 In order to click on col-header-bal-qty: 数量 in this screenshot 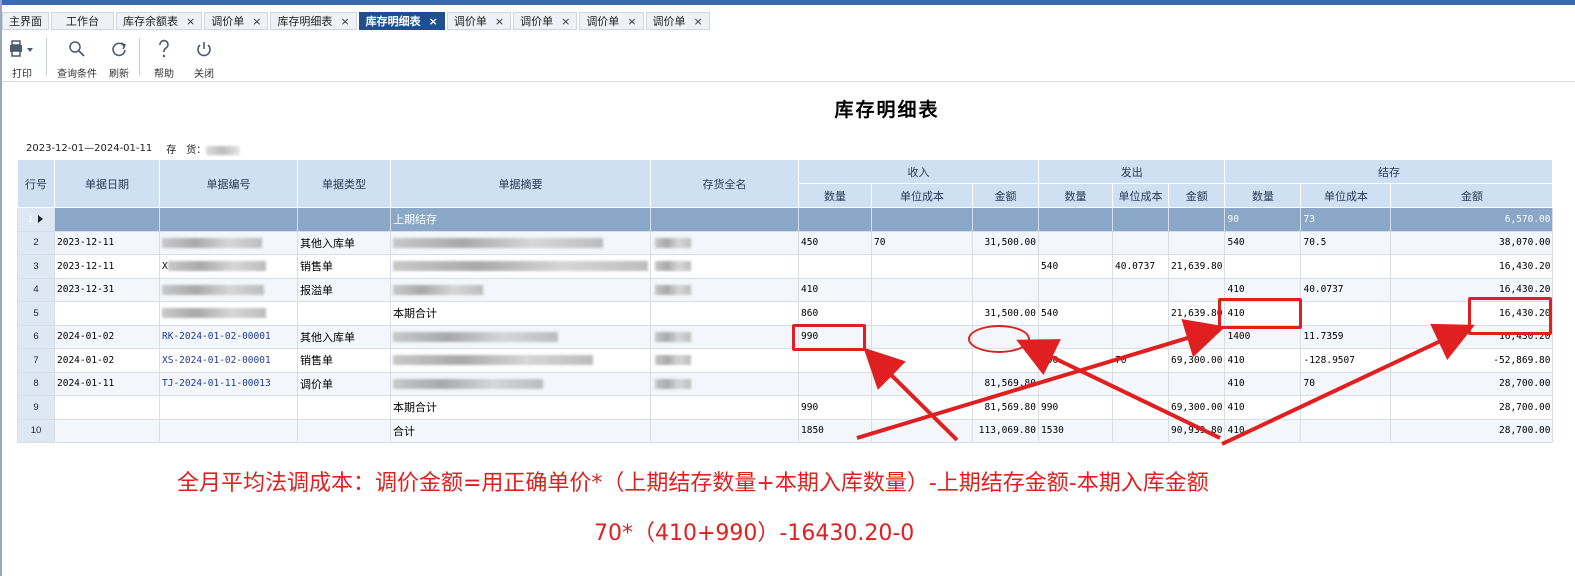, I will do `click(1263, 195)`.